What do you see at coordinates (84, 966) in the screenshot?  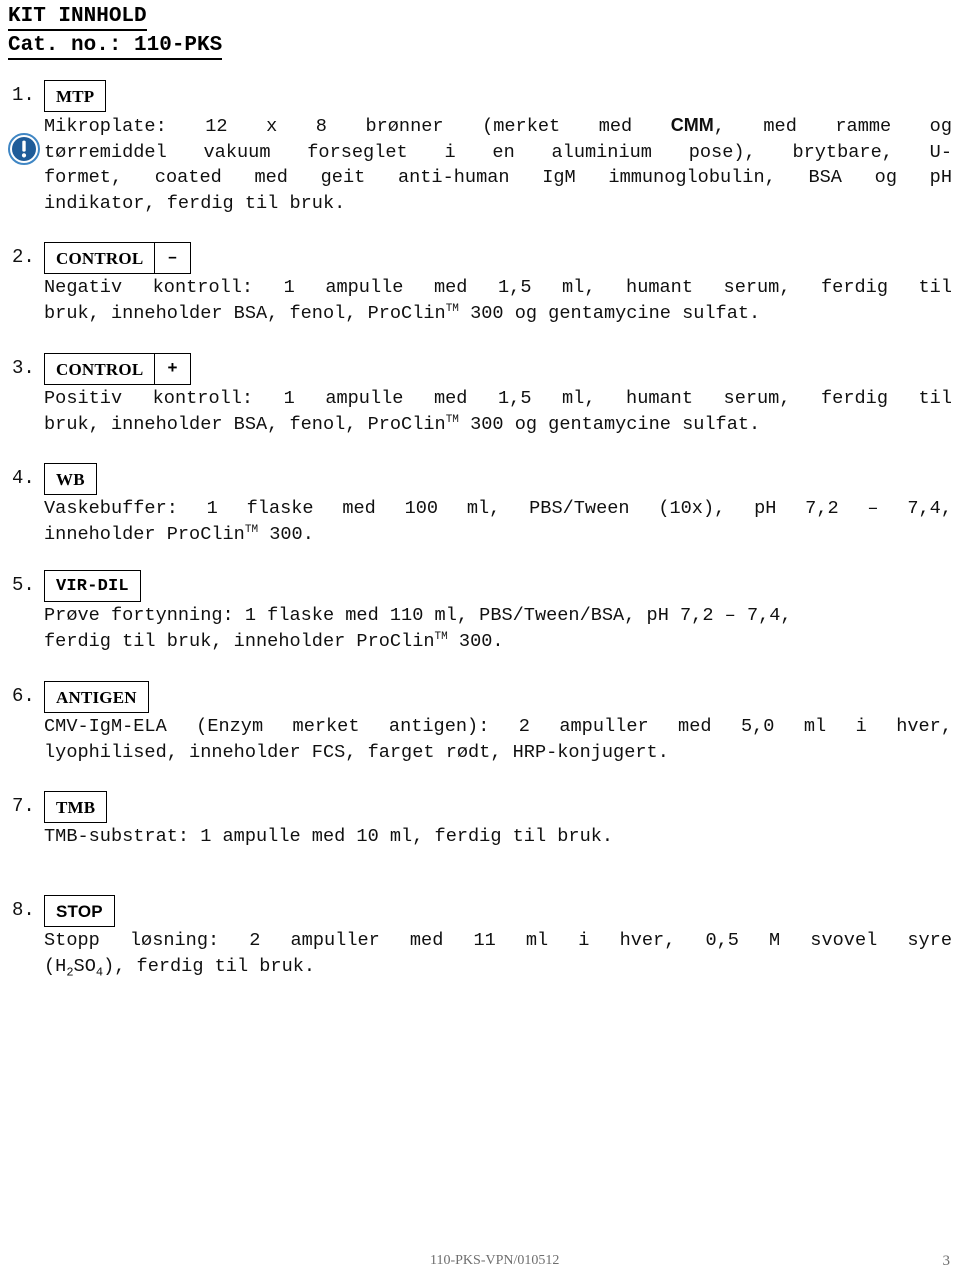 I see `kit-item-8-formula-mid: SO` at bounding box center [84, 966].